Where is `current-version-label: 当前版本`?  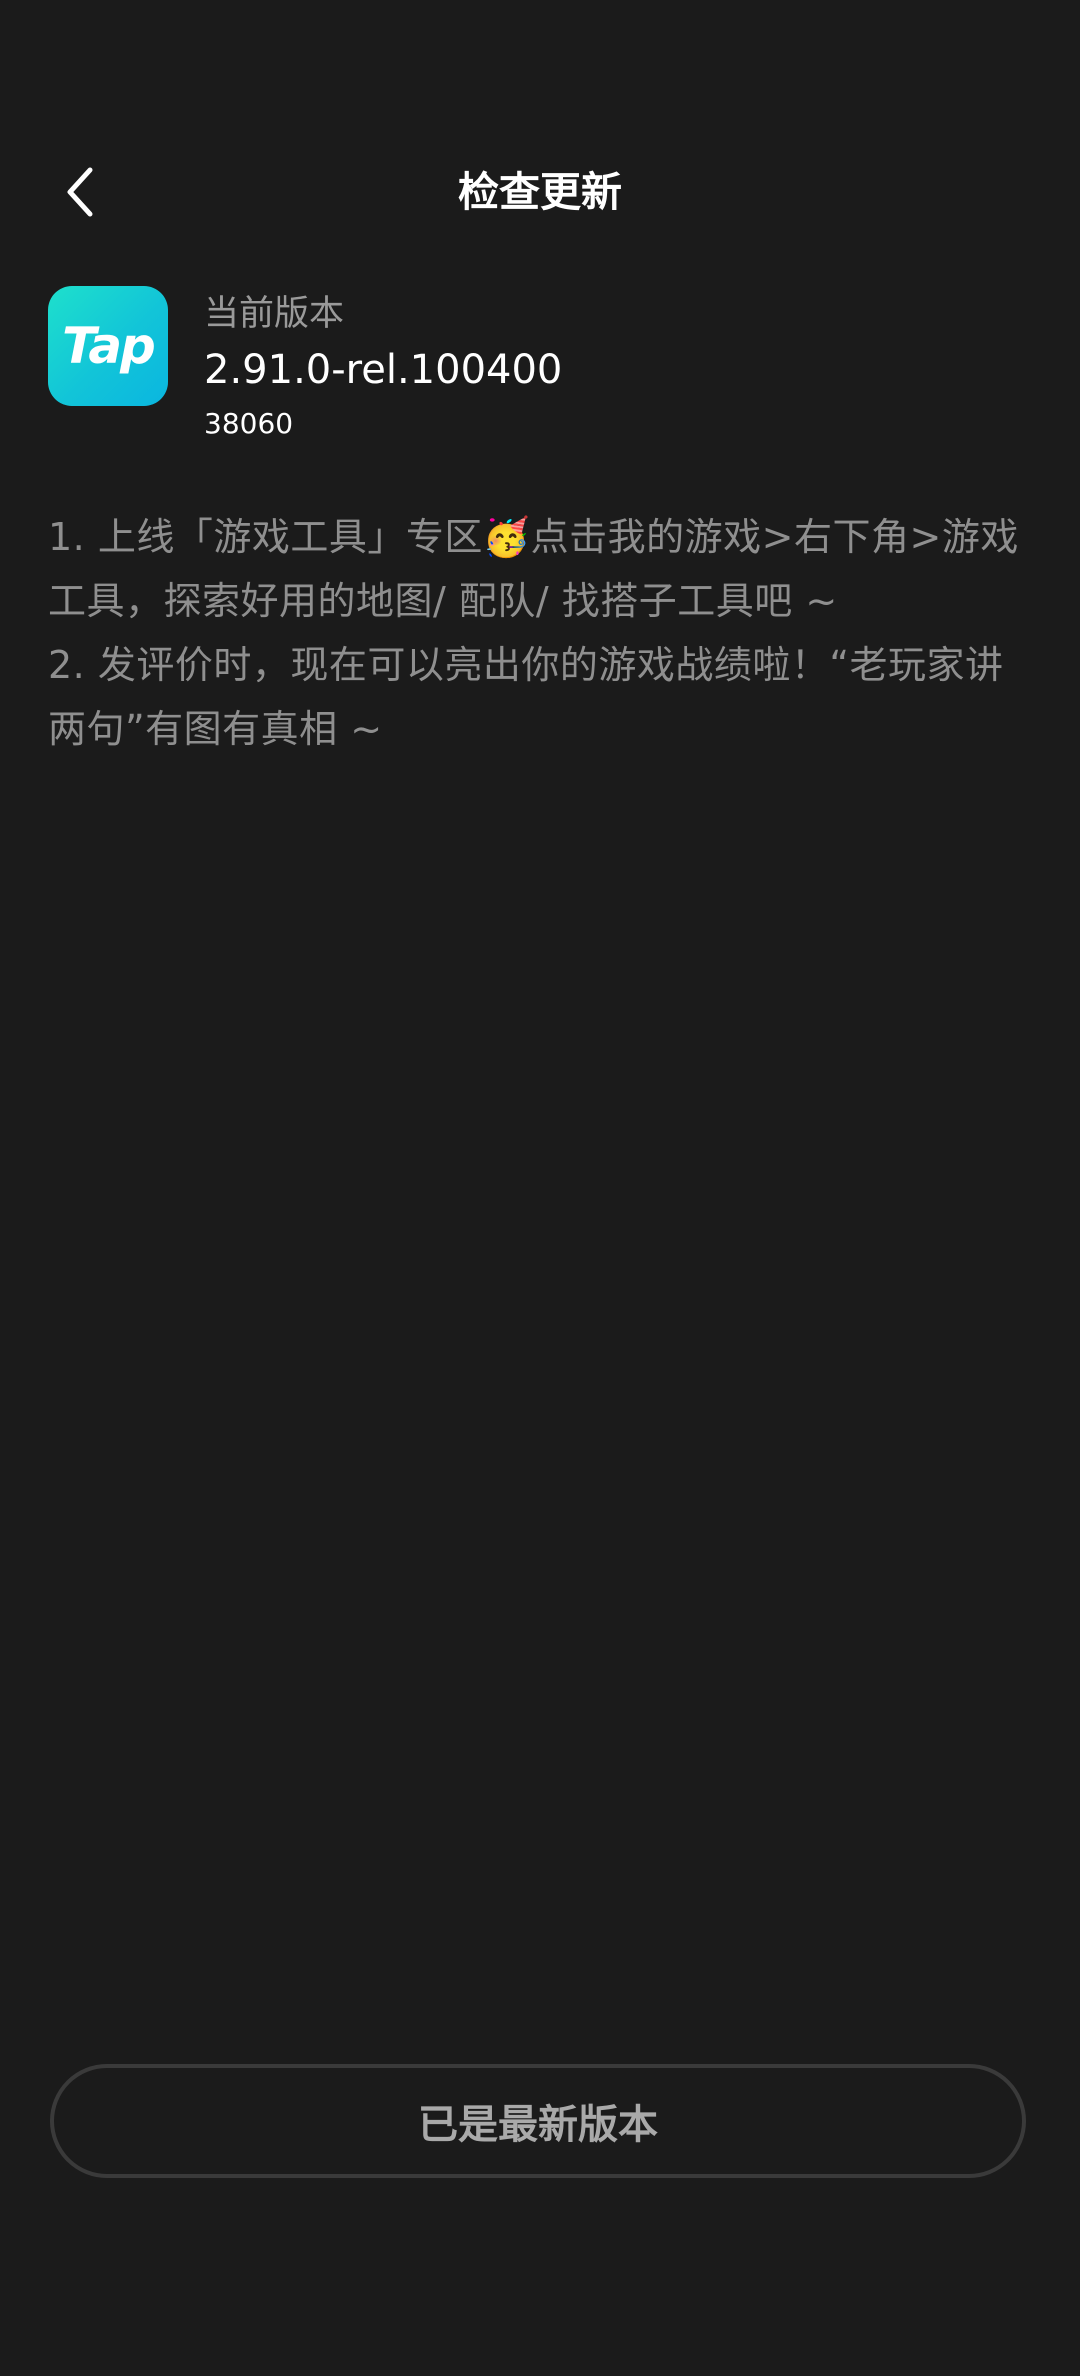
current-version-label: 当前版本 is located at coordinates (274, 314).